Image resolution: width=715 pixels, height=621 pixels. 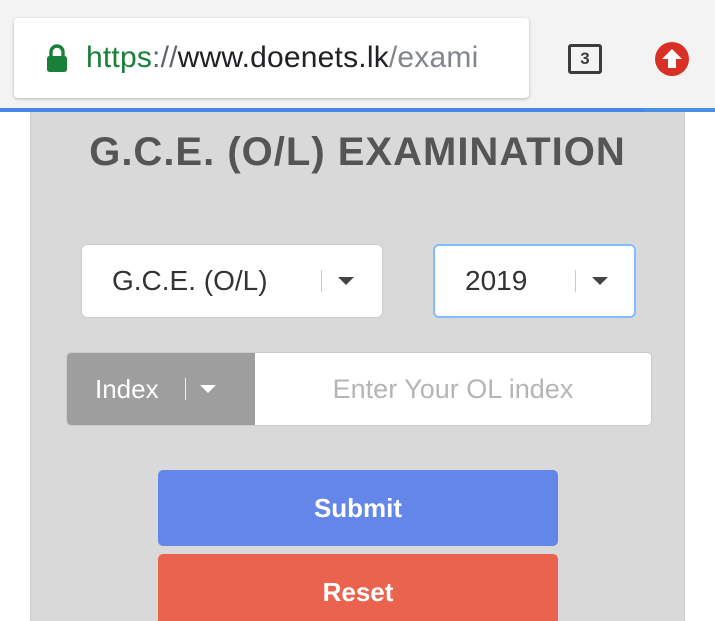 I want to click on exam-select-value: G.C.E. (O/L), so click(x=190, y=280).